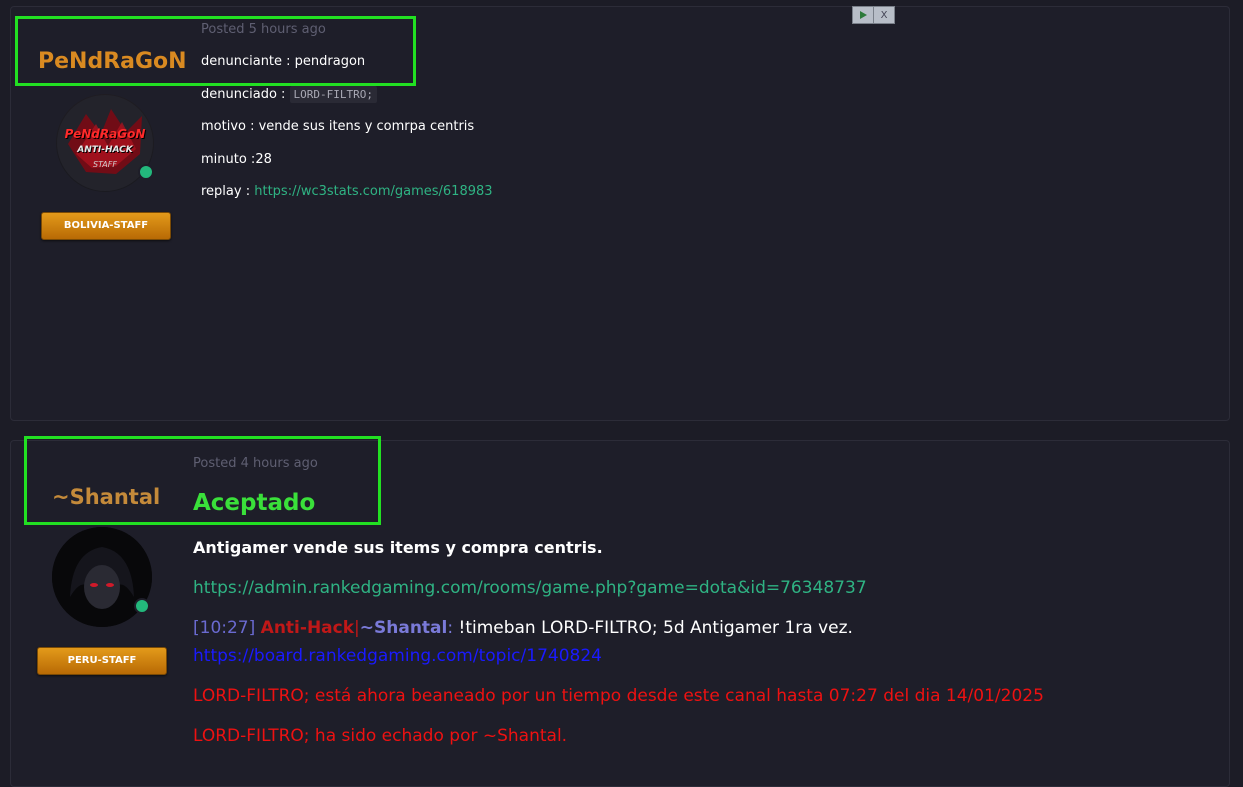 This screenshot has height=787, width=1243. Describe the element at coordinates (307, 628) in the screenshot. I see `chat-tag: Anti-Hack` at that location.